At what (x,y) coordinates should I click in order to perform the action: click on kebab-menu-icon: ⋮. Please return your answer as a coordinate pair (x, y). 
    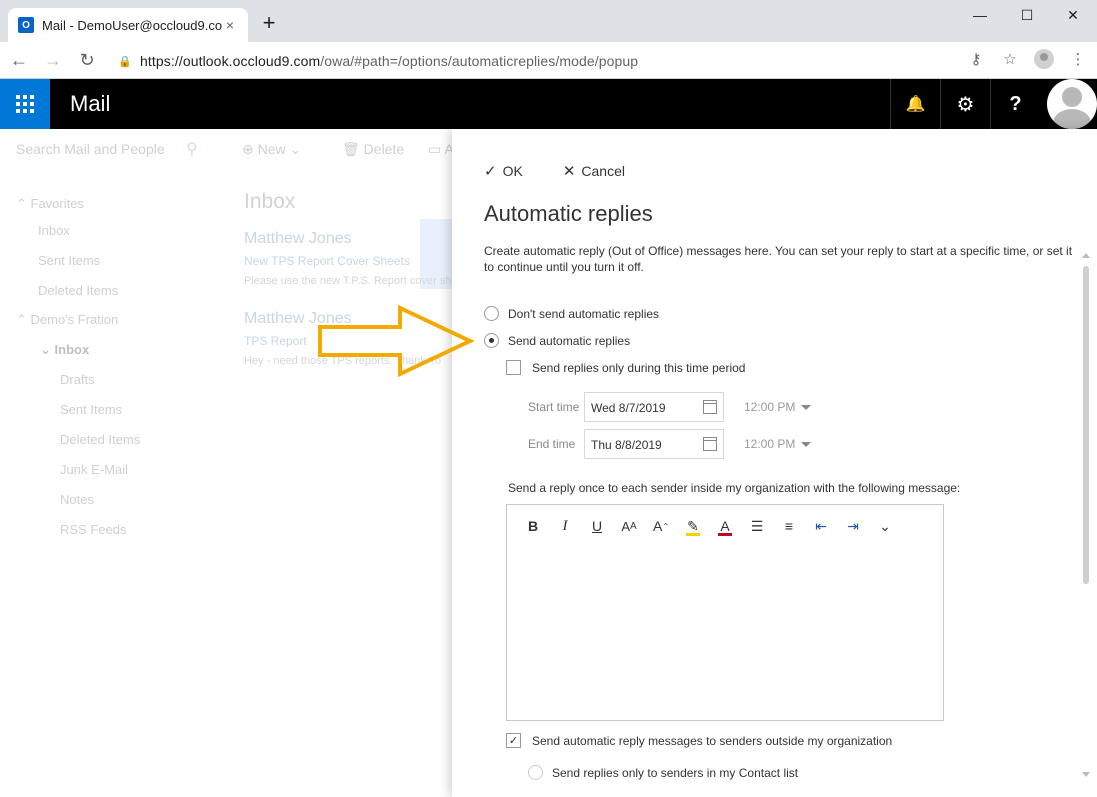
    Looking at the image, I should click on (1078, 59).